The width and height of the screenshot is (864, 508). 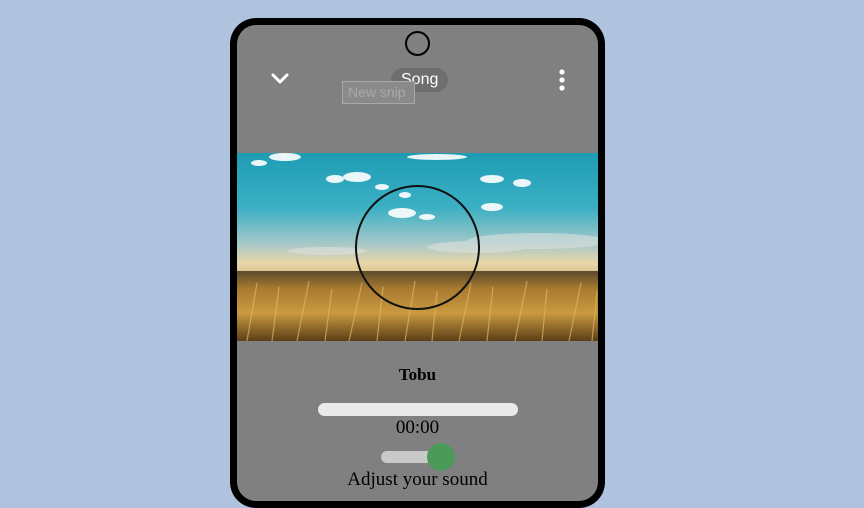 What do you see at coordinates (418, 409) in the screenshot?
I see `track-progress-bar` at bounding box center [418, 409].